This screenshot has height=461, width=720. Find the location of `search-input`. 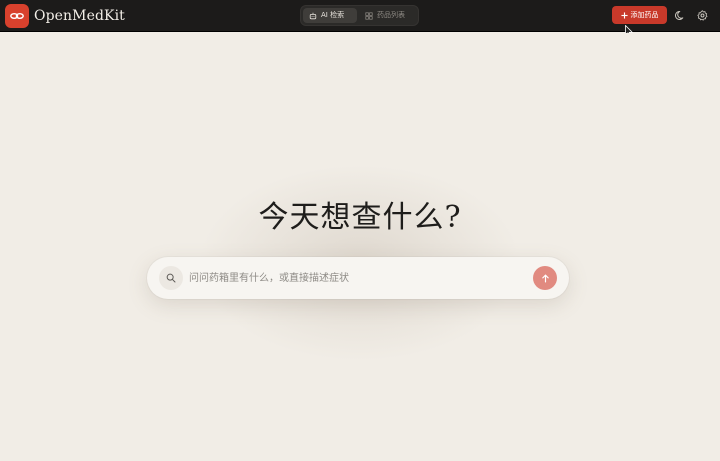

search-input is located at coordinates (354, 278).